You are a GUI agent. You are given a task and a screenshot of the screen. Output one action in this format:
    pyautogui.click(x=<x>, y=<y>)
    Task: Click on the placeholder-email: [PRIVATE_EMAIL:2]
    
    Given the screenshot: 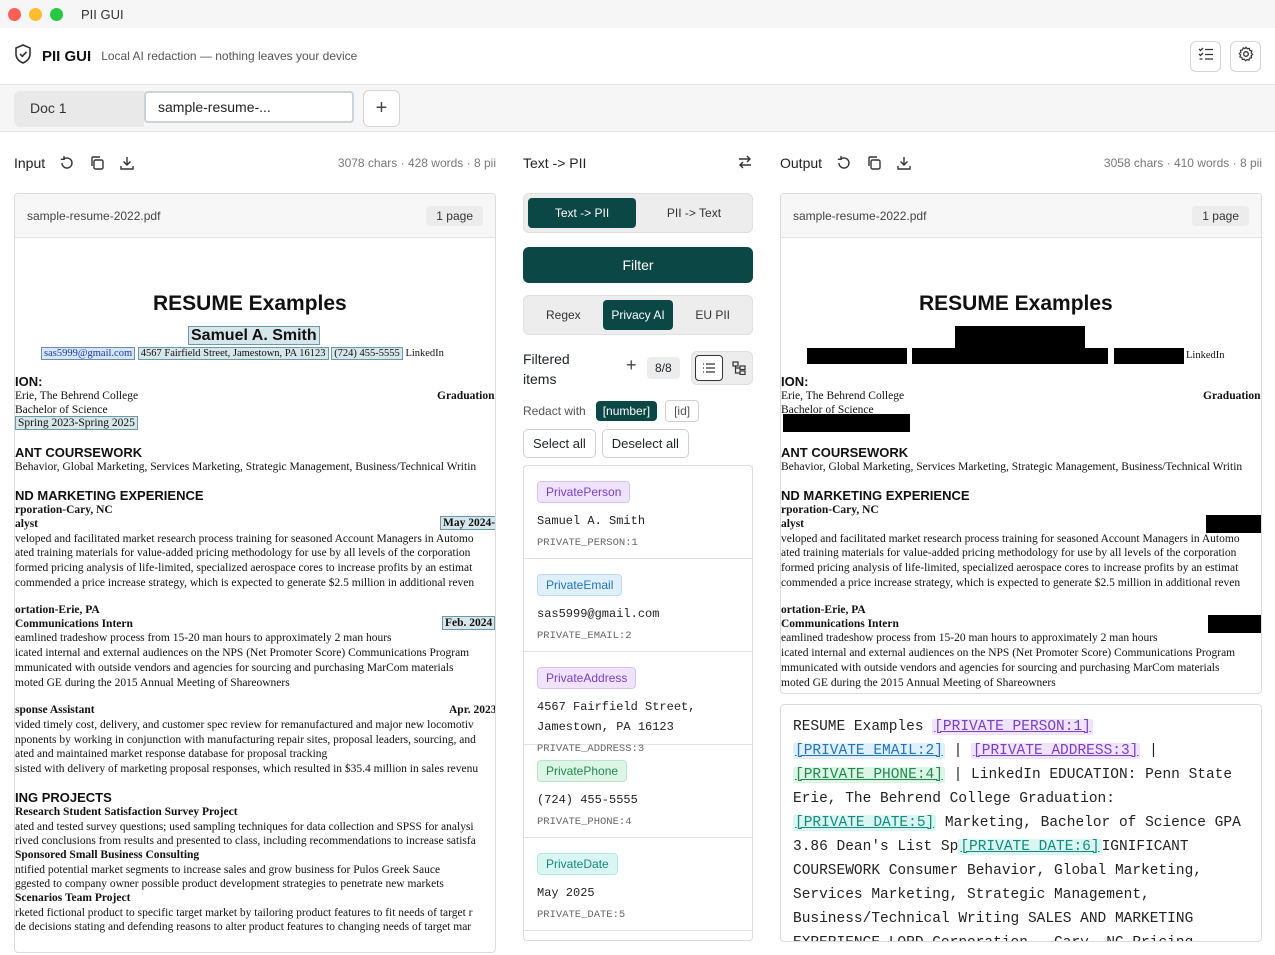 What is the action you would take?
    pyautogui.click(x=869, y=751)
    